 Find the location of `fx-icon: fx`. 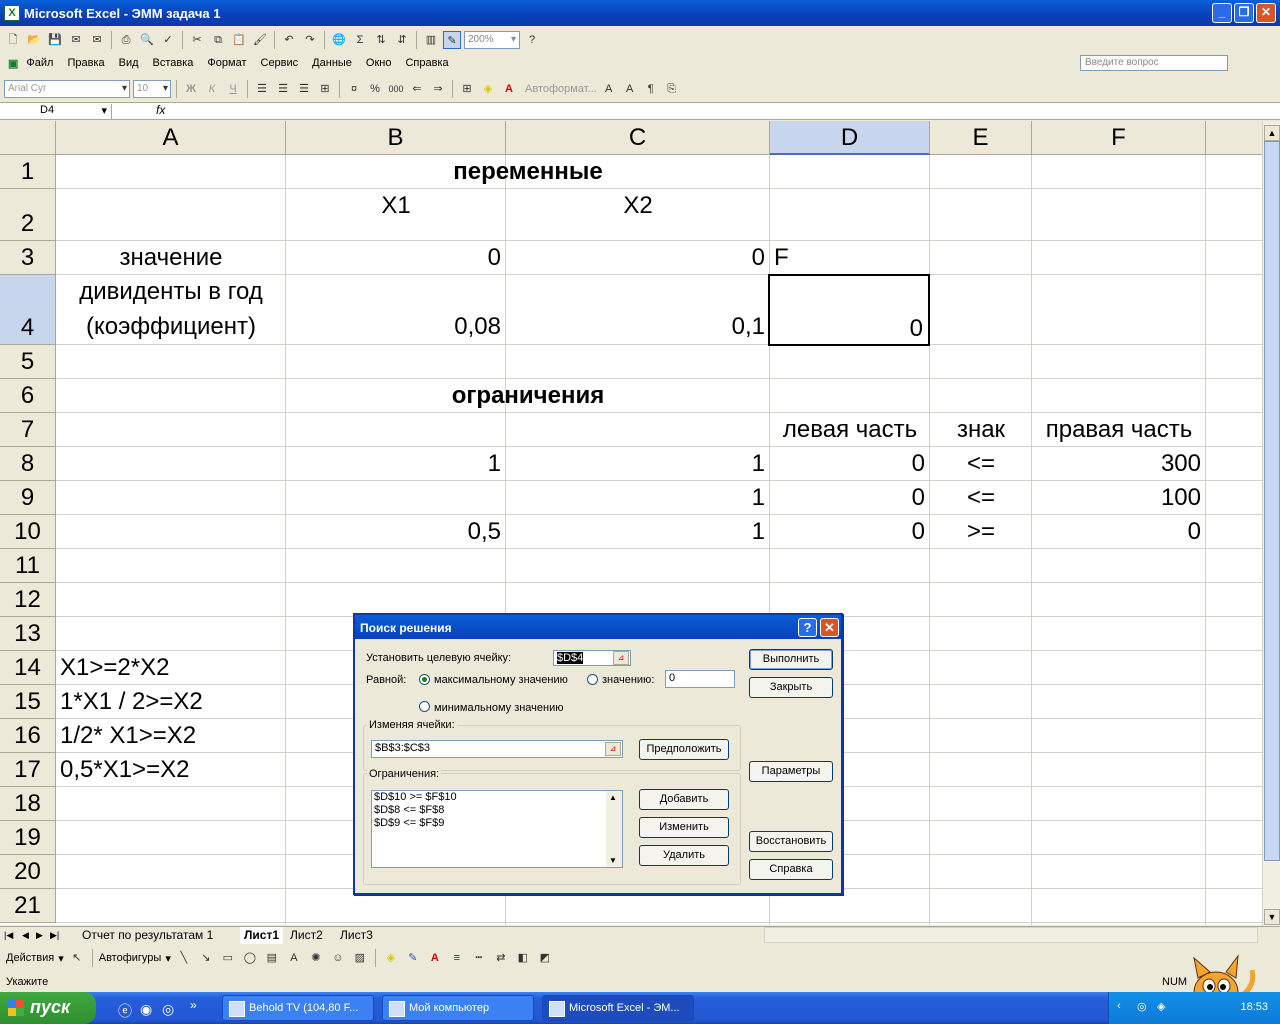

fx-icon: fx is located at coordinates (160, 110).